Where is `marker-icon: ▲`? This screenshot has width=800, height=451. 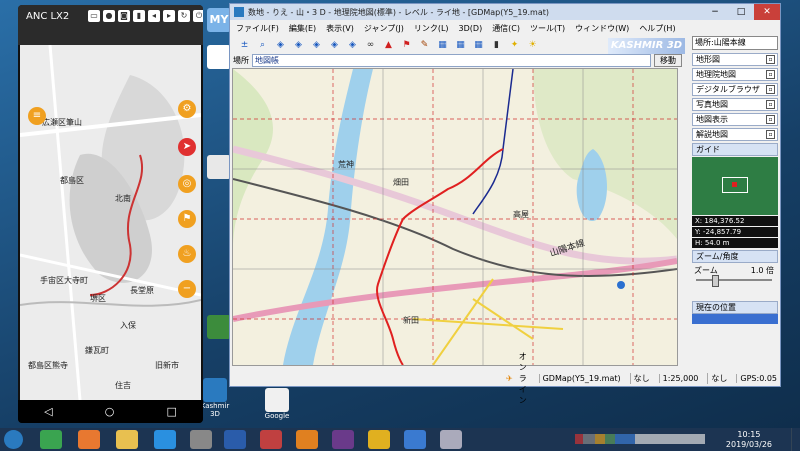
marker-icon: ▲ is located at coordinates (388, 45).